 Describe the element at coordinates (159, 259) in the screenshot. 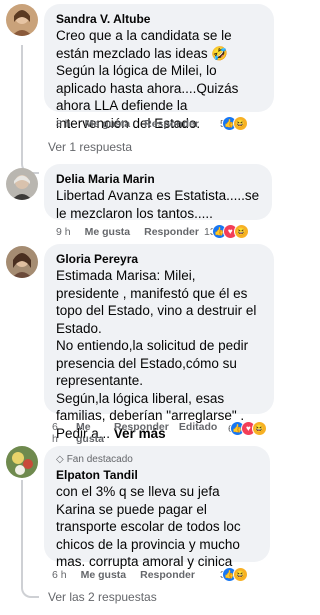

I see `comment-author: Gloria Pereyra` at that location.